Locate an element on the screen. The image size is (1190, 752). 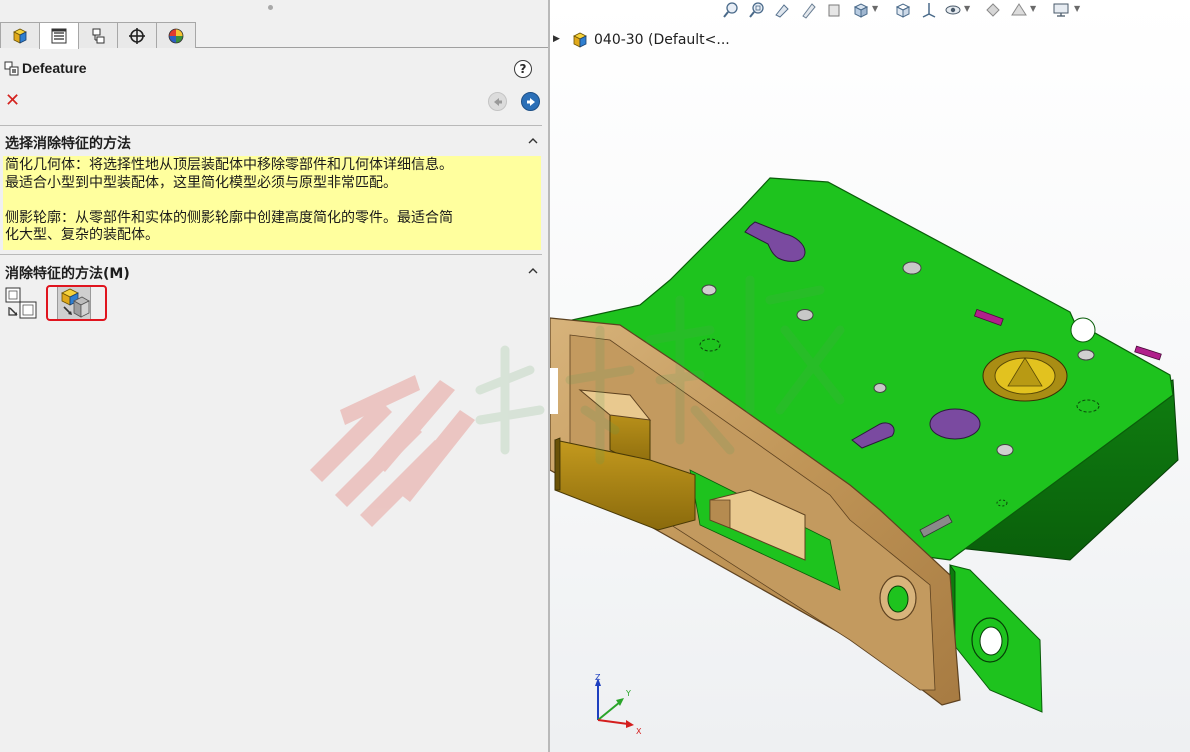
spindle-hole is located at coordinates (955, 424).